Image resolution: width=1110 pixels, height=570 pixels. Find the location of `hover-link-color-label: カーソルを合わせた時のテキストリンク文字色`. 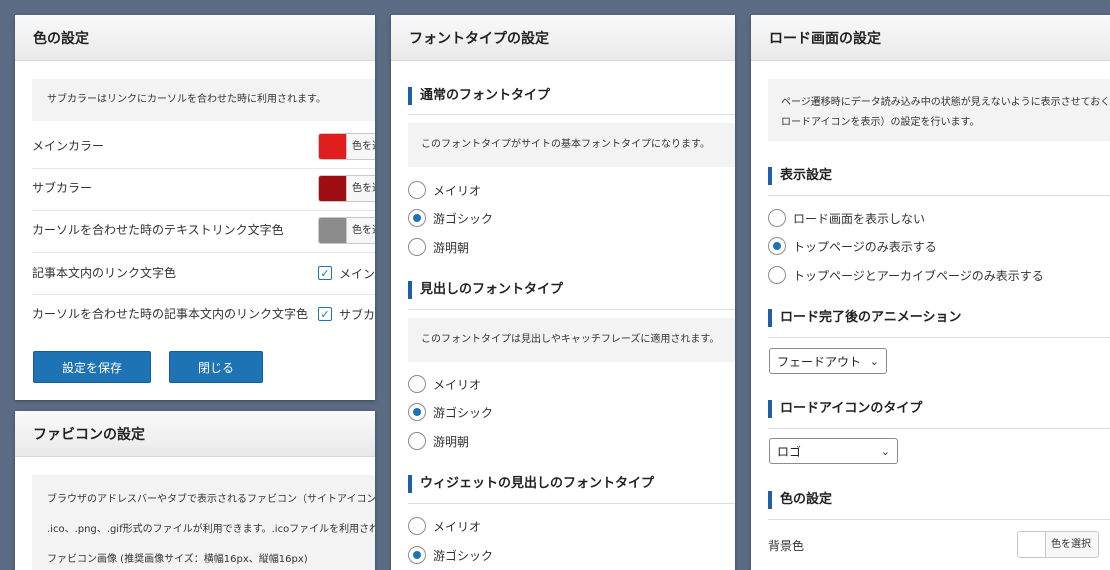

hover-link-color-label: カーソルを合わせた時のテキストリンク文字色 is located at coordinates (158, 230).